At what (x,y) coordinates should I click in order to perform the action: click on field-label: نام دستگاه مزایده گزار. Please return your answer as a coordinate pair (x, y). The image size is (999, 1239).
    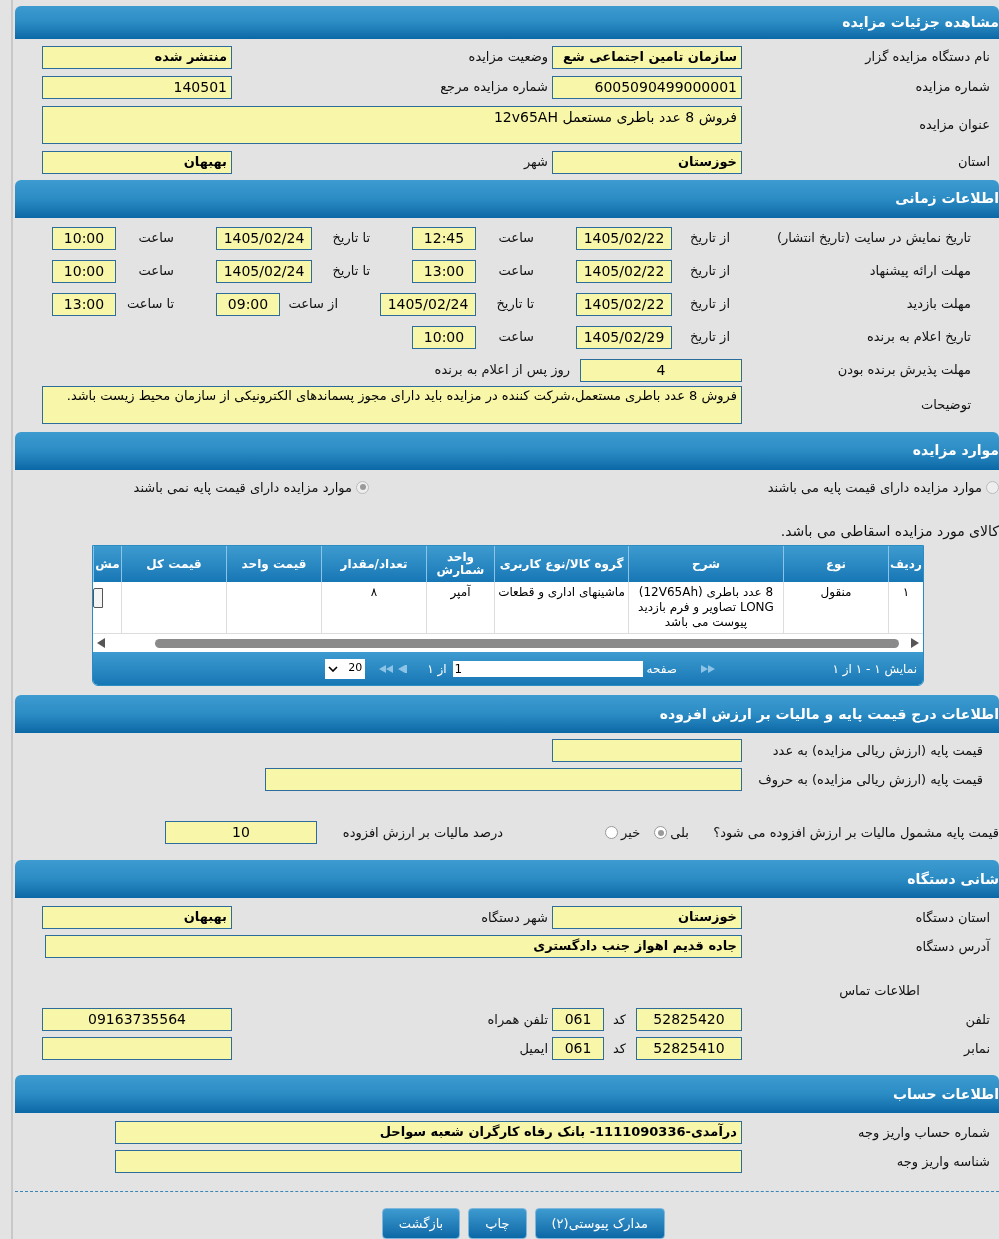
    Looking at the image, I should click on (926, 57).